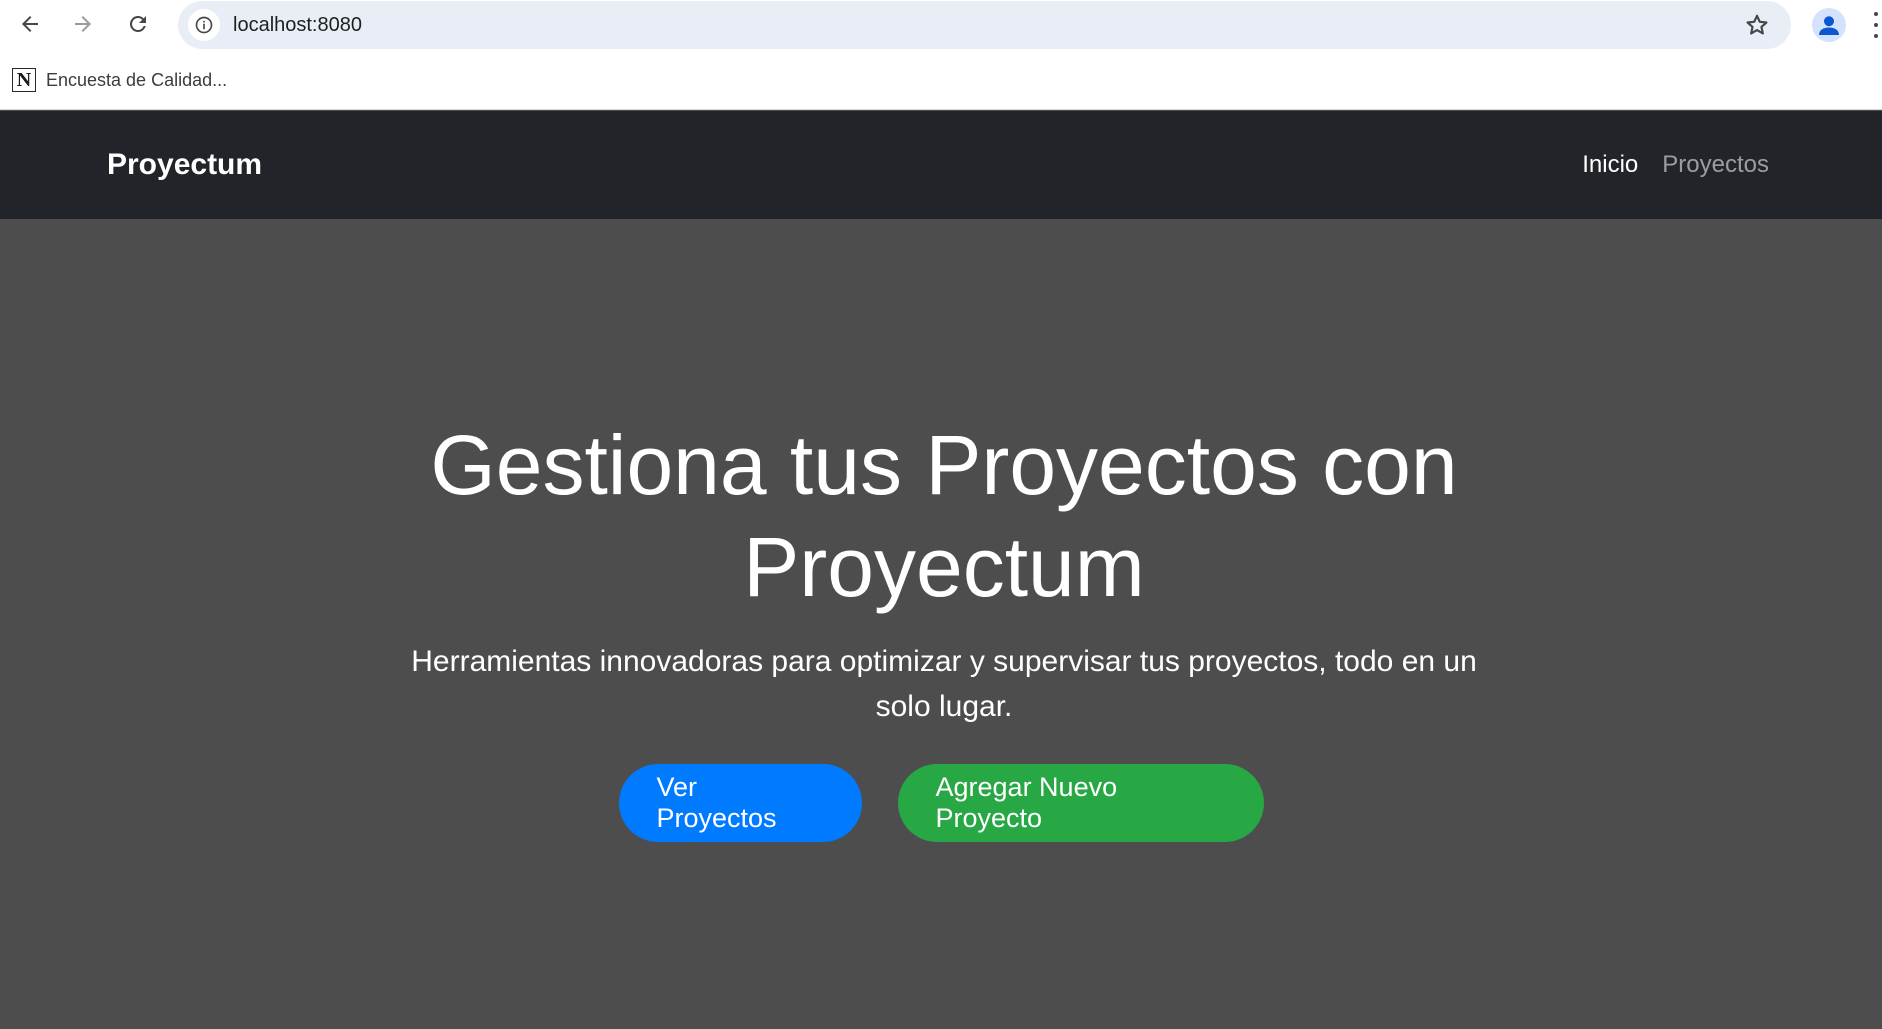 The width and height of the screenshot is (1882, 1029). What do you see at coordinates (24, 80) in the screenshot?
I see `notion-icon: N` at bounding box center [24, 80].